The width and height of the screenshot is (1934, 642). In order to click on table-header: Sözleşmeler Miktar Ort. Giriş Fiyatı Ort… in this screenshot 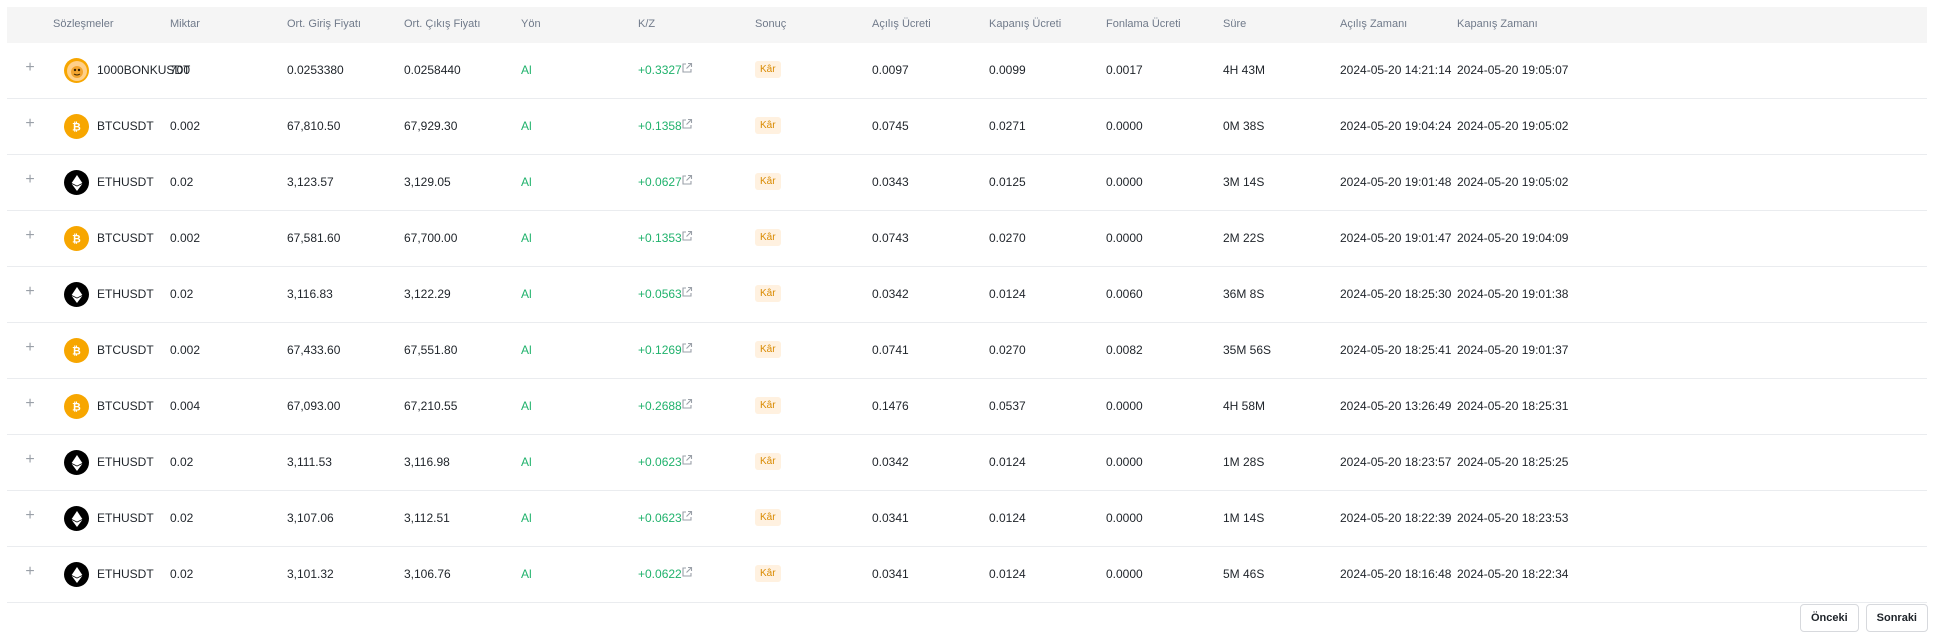, I will do `click(967, 25)`.